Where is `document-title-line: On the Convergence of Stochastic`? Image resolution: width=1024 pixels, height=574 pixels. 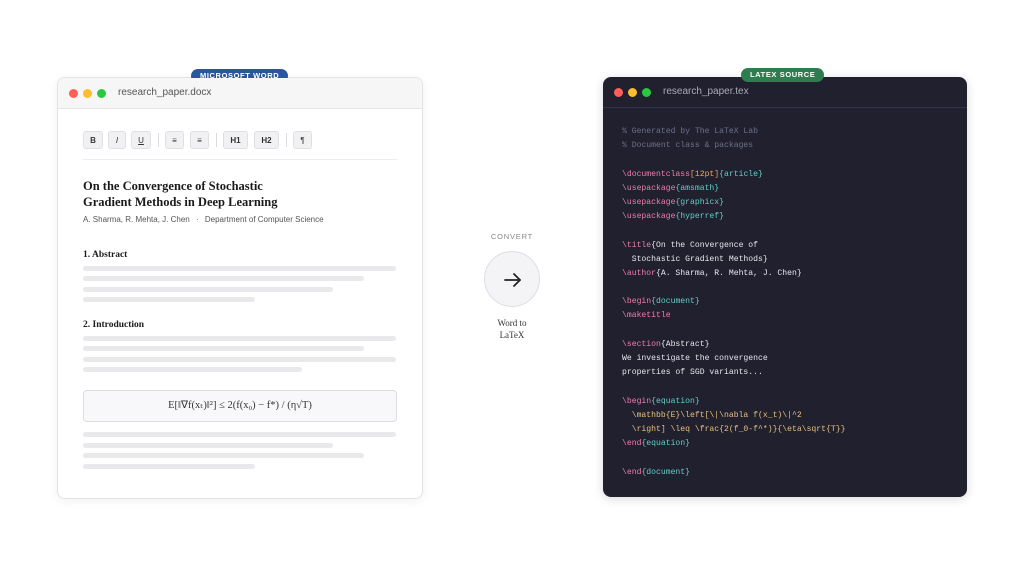
document-title-line: On the Convergence of Stochastic is located at coordinates (173, 186).